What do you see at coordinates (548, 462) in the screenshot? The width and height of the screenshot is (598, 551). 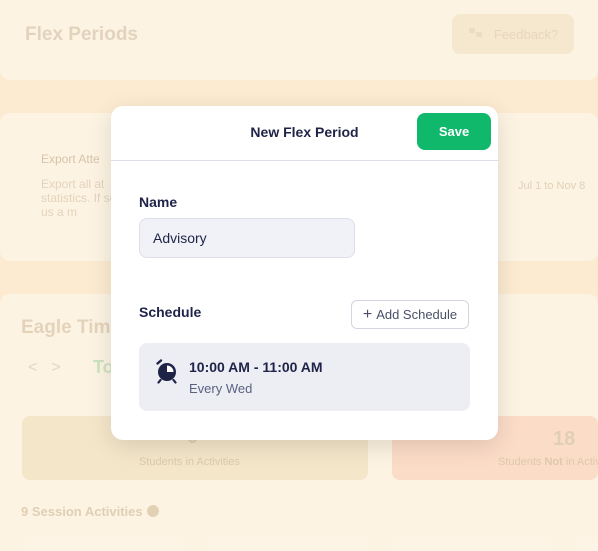 I see `stat-label: Students Not in Activ` at bounding box center [548, 462].